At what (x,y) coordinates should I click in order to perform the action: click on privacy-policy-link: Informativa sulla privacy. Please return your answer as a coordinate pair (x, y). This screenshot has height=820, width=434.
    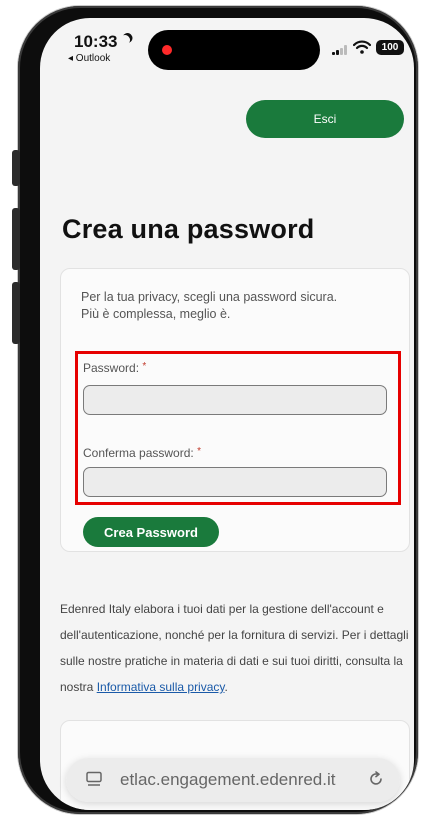
    Looking at the image, I should click on (161, 687).